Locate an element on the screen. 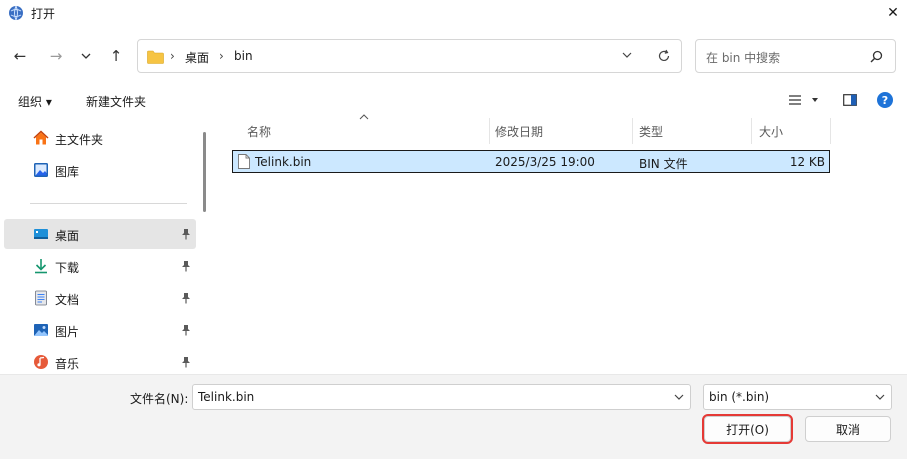 The height and width of the screenshot is (459, 907). column-header-type: 类型 is located at coordinates (651, 131).